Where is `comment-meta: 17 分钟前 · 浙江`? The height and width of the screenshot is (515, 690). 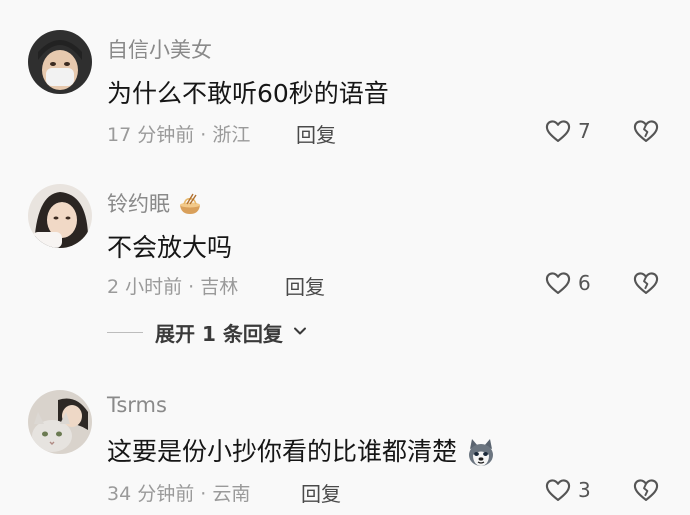 comment-meta: 17 分钟前 · 浙江 is located at coordinates (179, 135).